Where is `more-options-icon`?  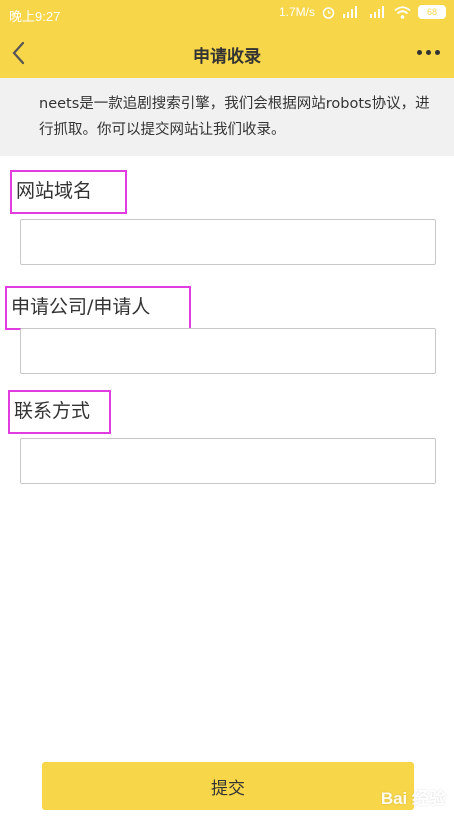 more-options-icon is located at coordinates (428, 52).